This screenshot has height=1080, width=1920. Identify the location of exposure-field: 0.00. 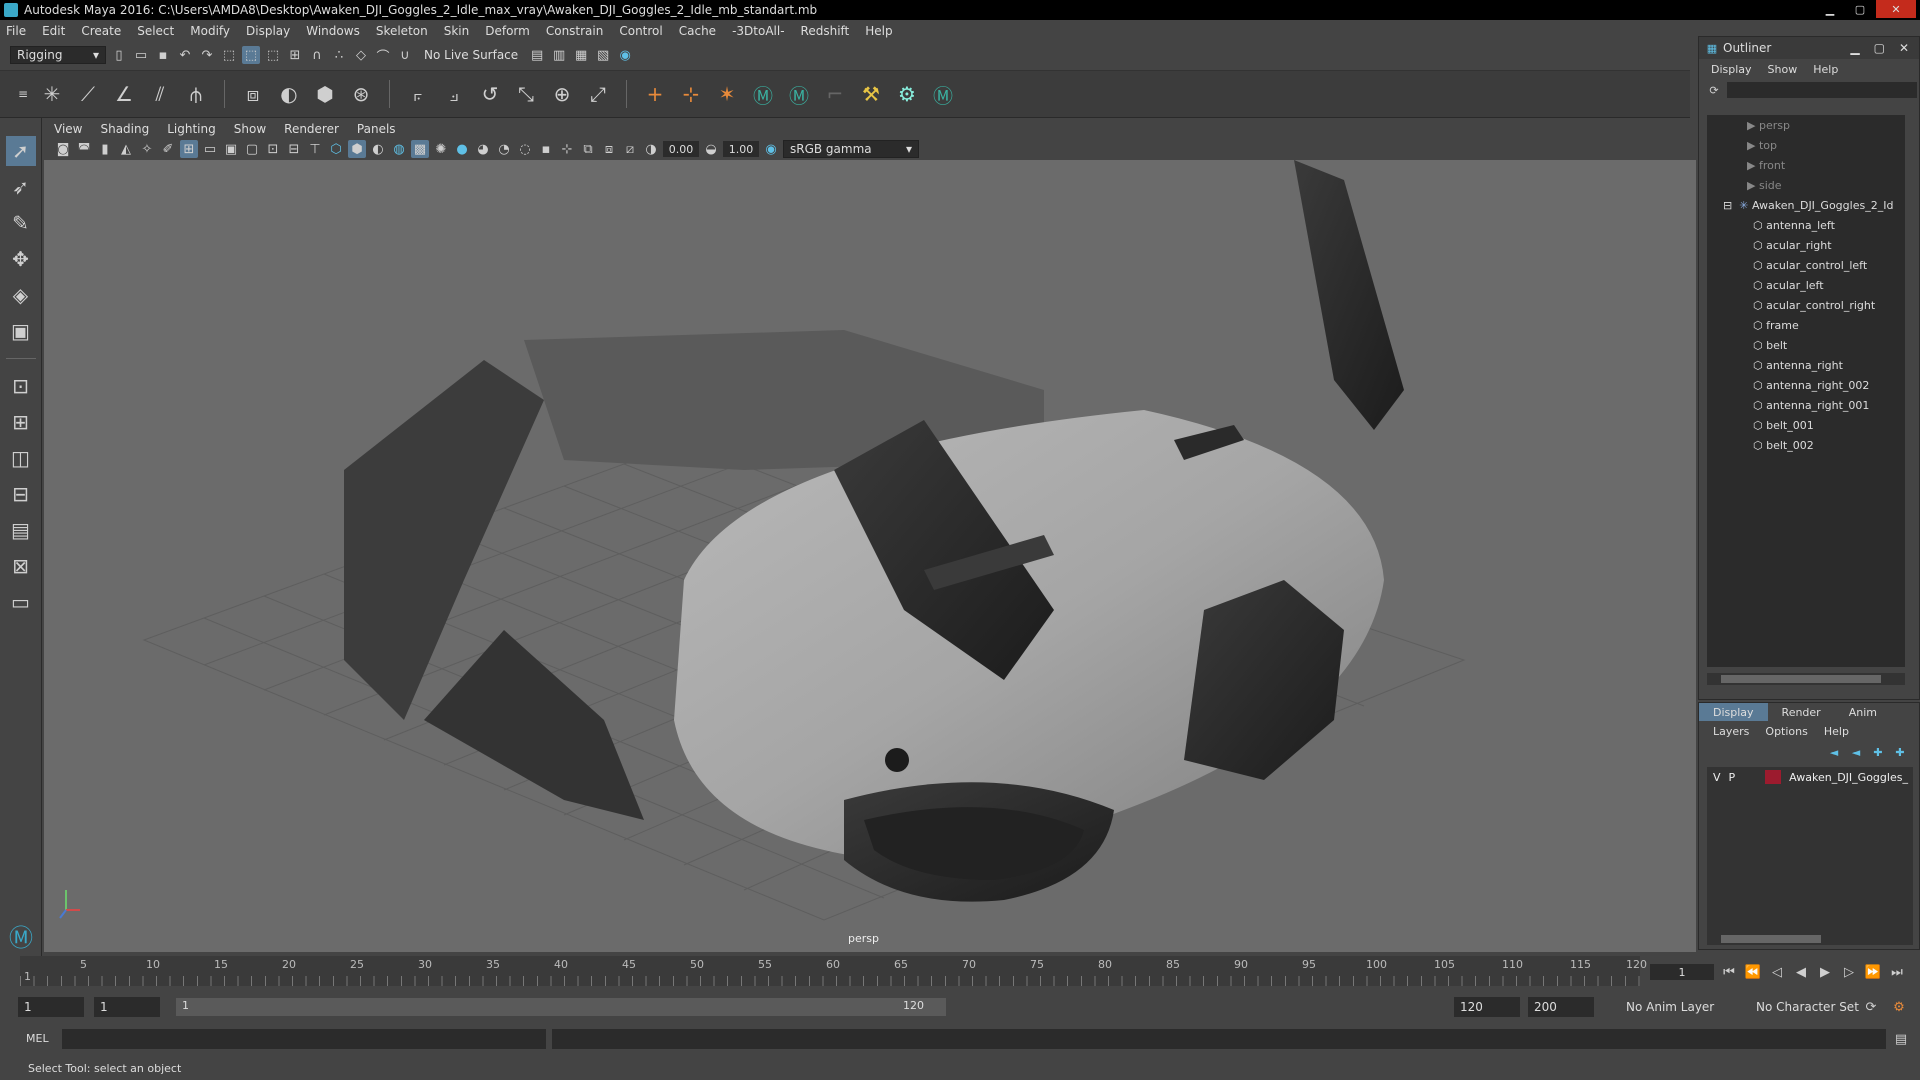
(681, 149).